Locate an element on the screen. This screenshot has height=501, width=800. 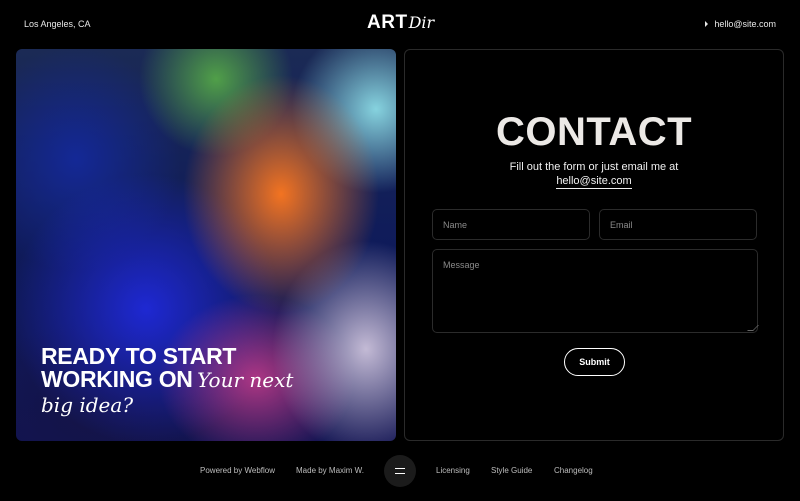
header-email-link: hello@site.com is located at coordinates (740, 24).